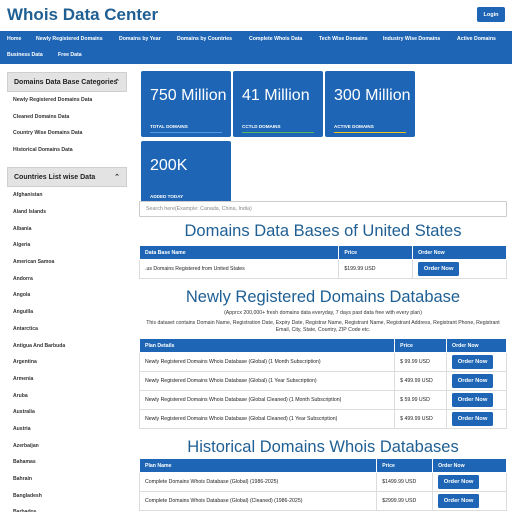 Image resolution: width=512 pixels, height=512 pixels. I want to click on countries-header: Countries List wise Data ⌃, so click(67, 177).